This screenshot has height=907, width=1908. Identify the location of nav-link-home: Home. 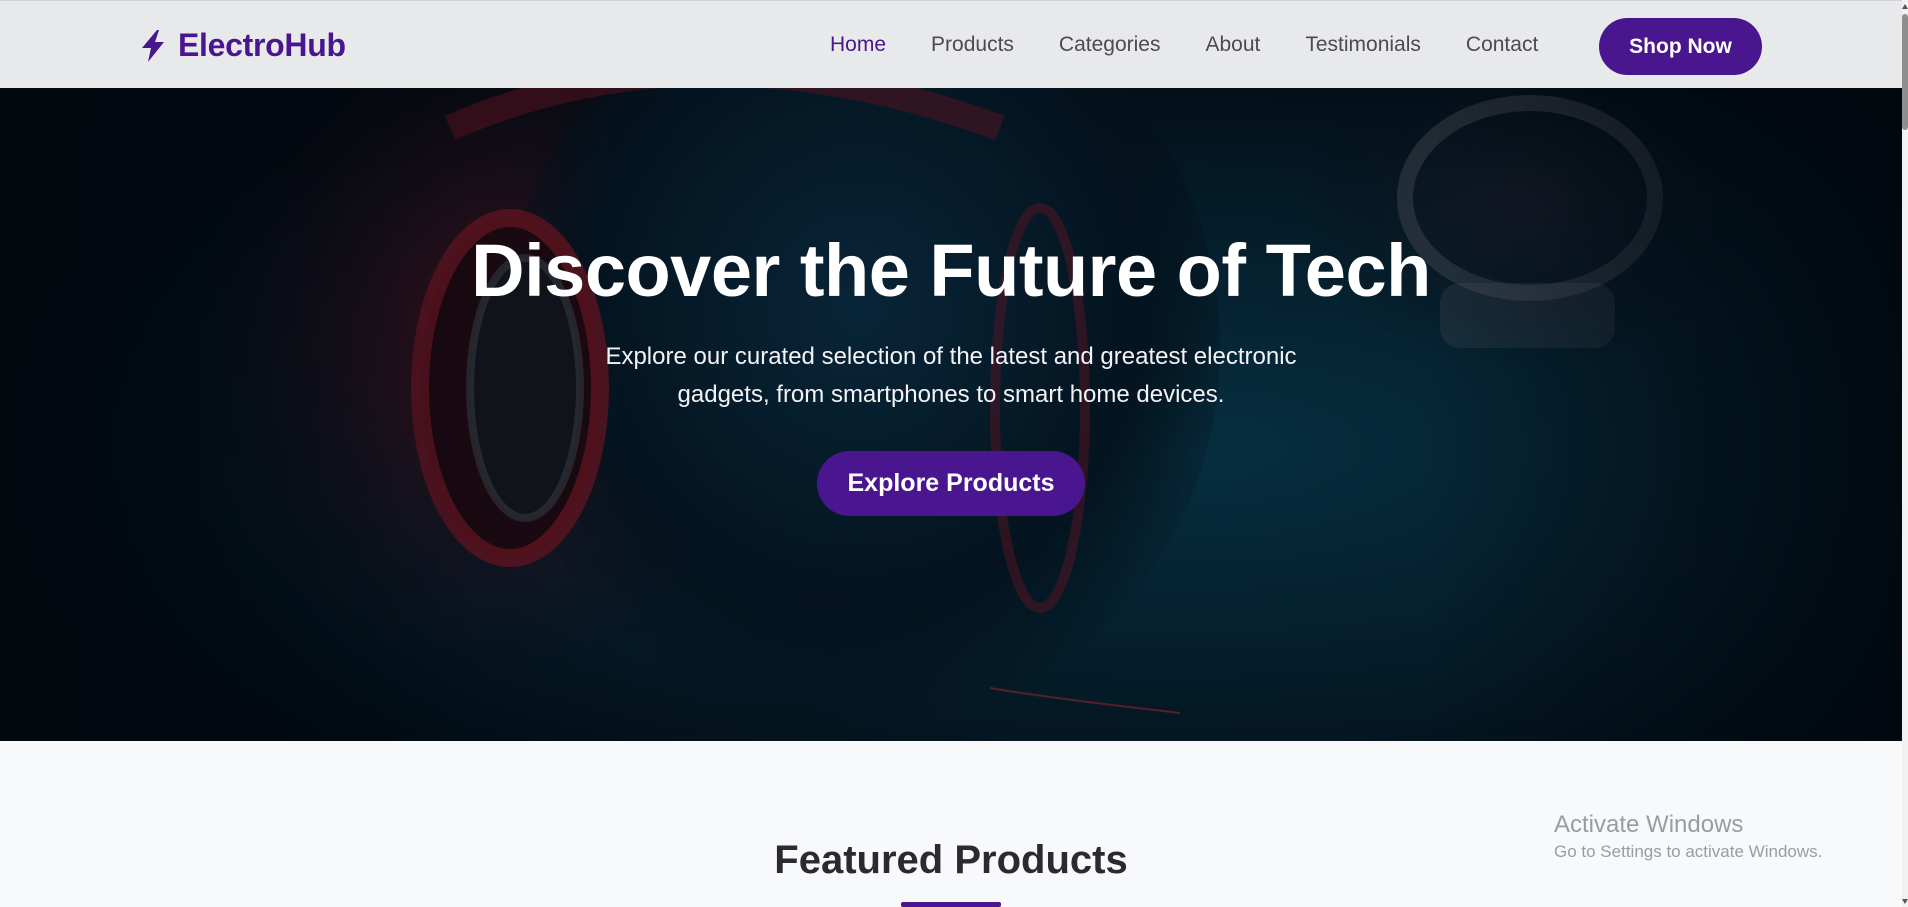
(858, 45).